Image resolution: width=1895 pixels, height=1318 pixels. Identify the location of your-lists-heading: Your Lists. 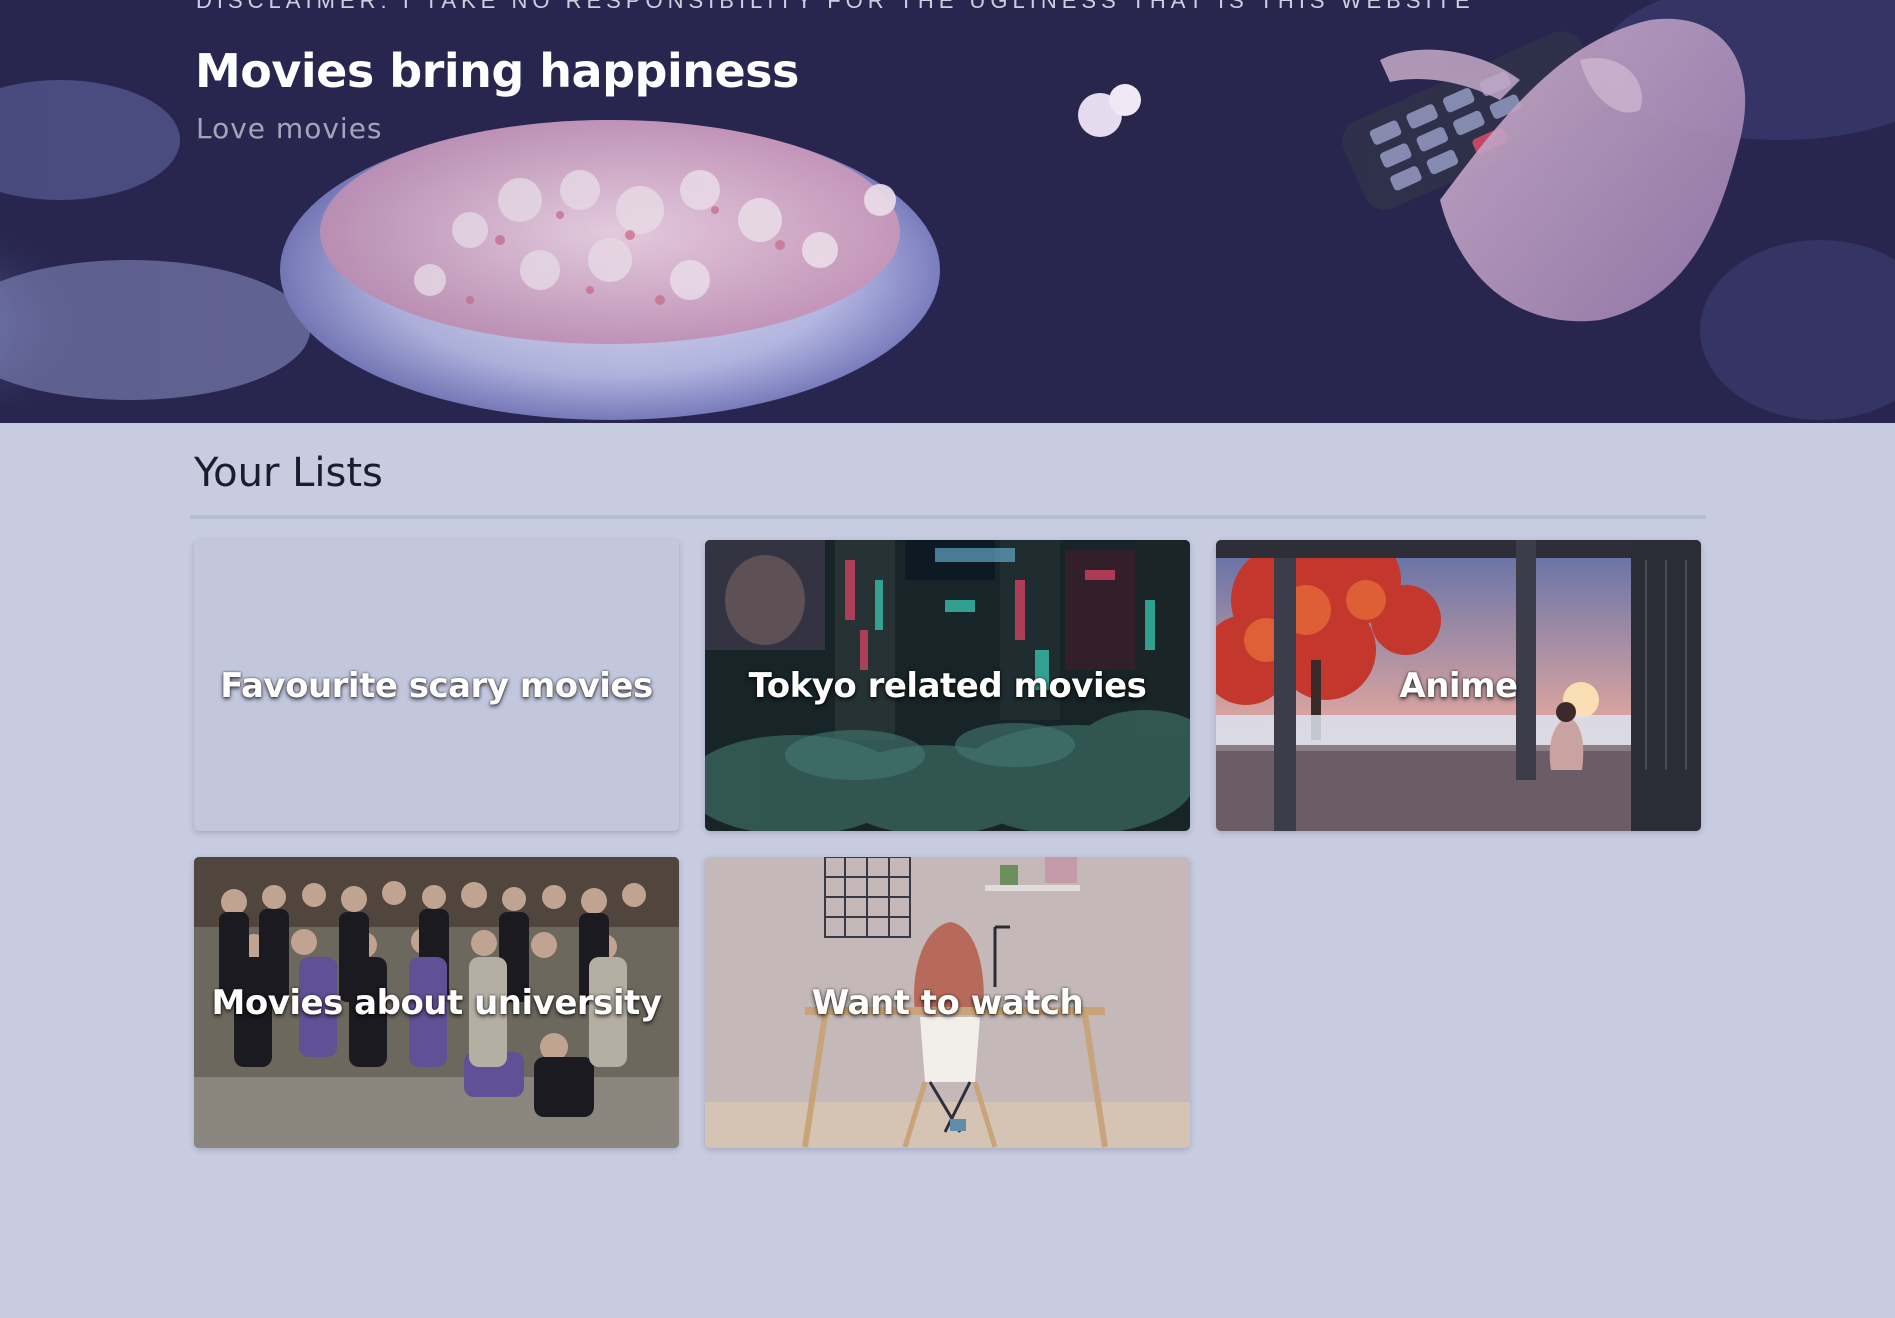
(288, 473).